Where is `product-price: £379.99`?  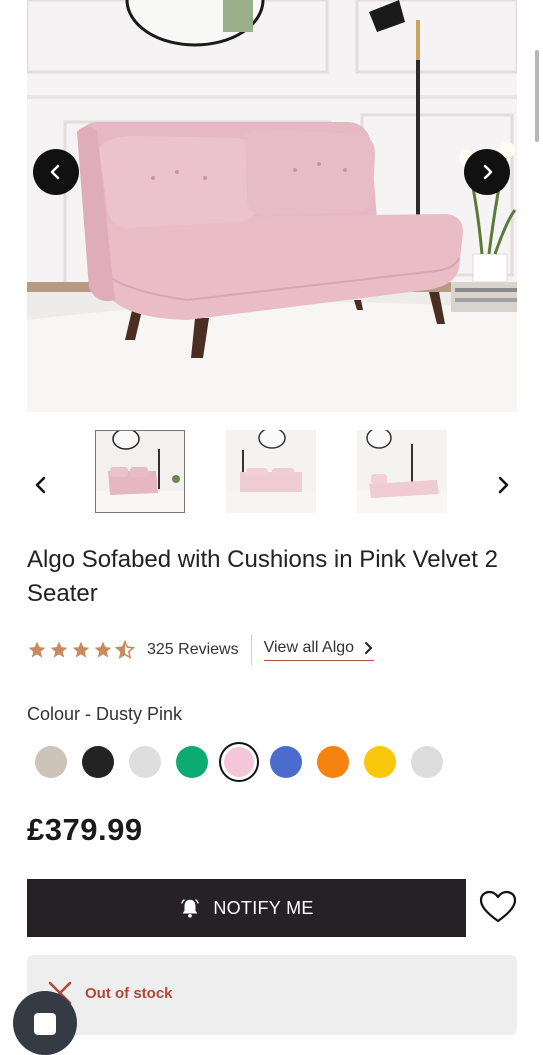
product-price: £379.99 is located at coordinates (85, 829).